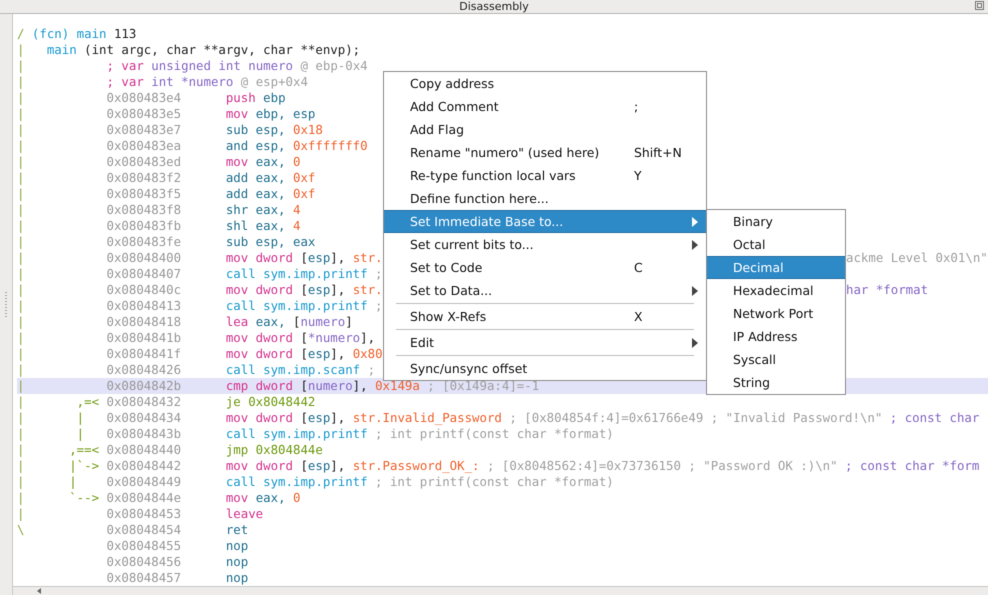 This screenshot has width=988, height=595. I want to click on instruction-text: shr eax, 4, so click(263, 210).